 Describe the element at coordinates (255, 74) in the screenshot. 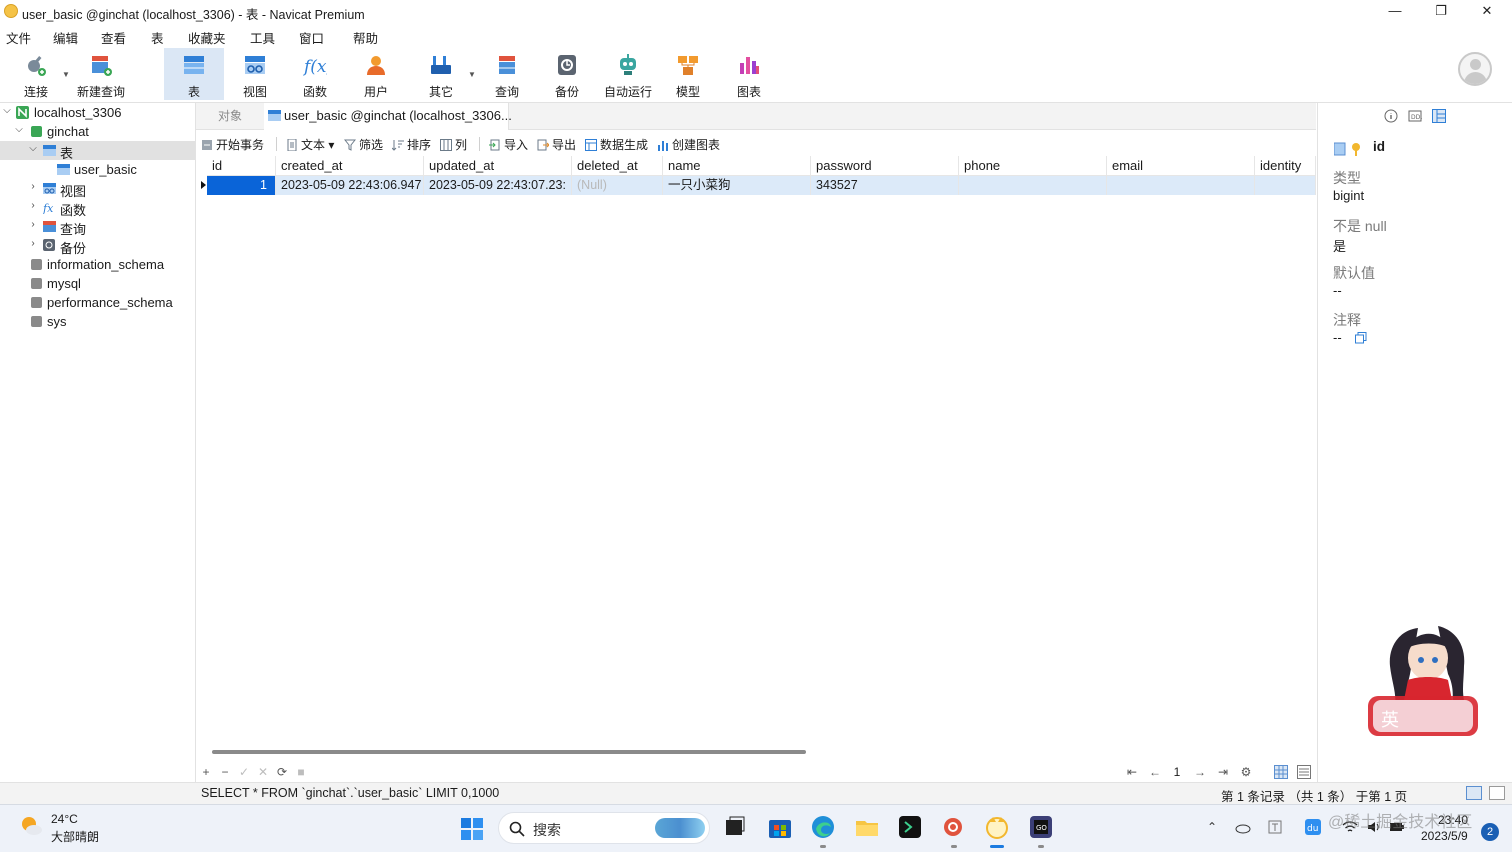

I see `view-button: 视图` at that location.